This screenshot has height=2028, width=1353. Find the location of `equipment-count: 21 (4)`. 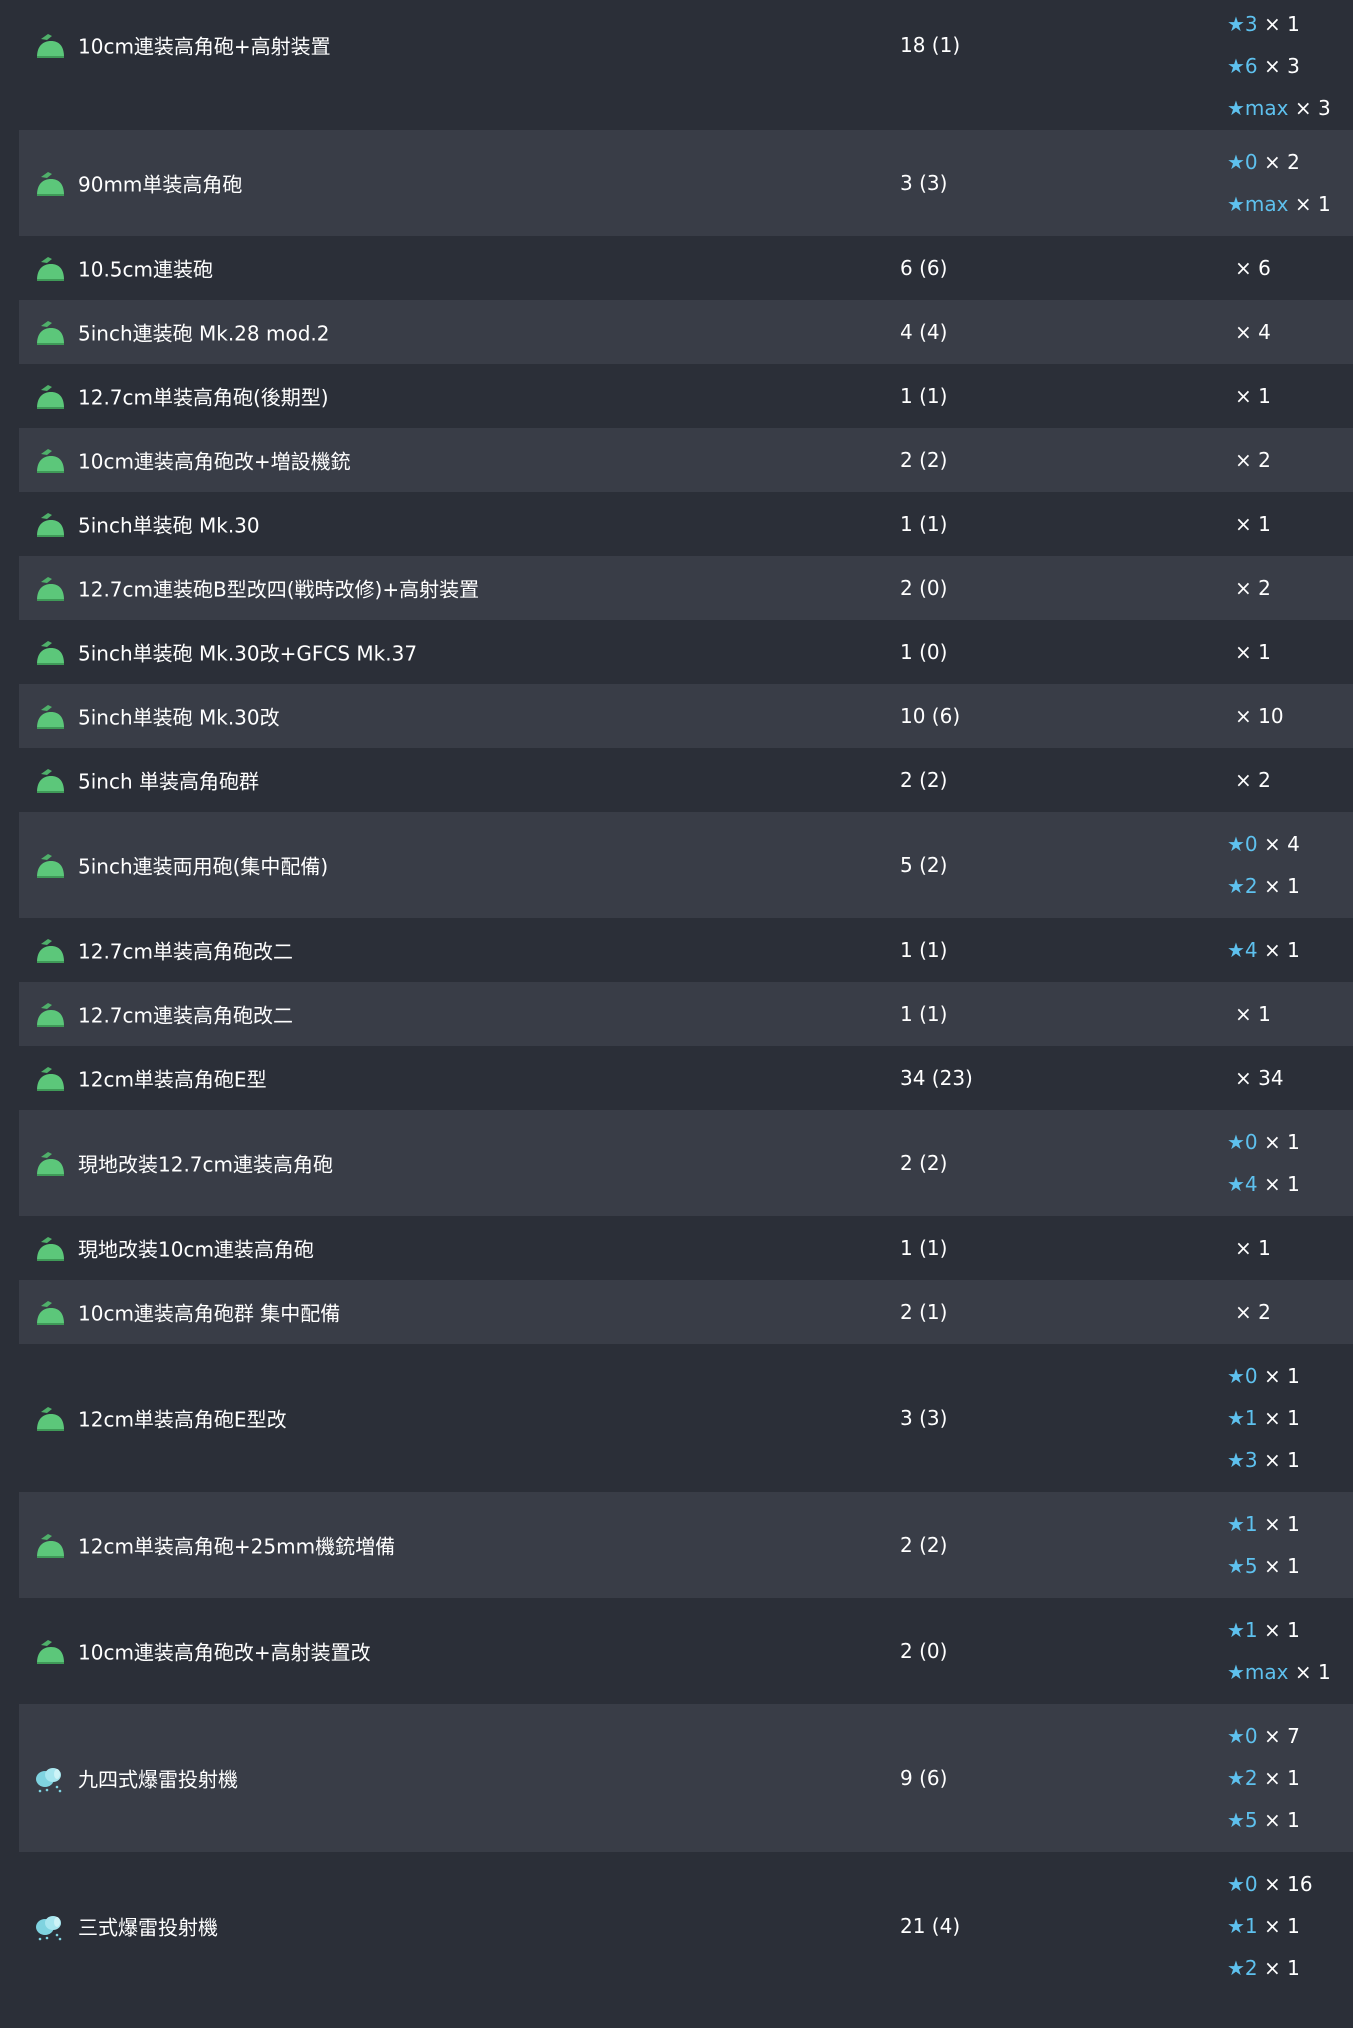

equipment-count: 21 (4) is located at coordinates (930, 1926).